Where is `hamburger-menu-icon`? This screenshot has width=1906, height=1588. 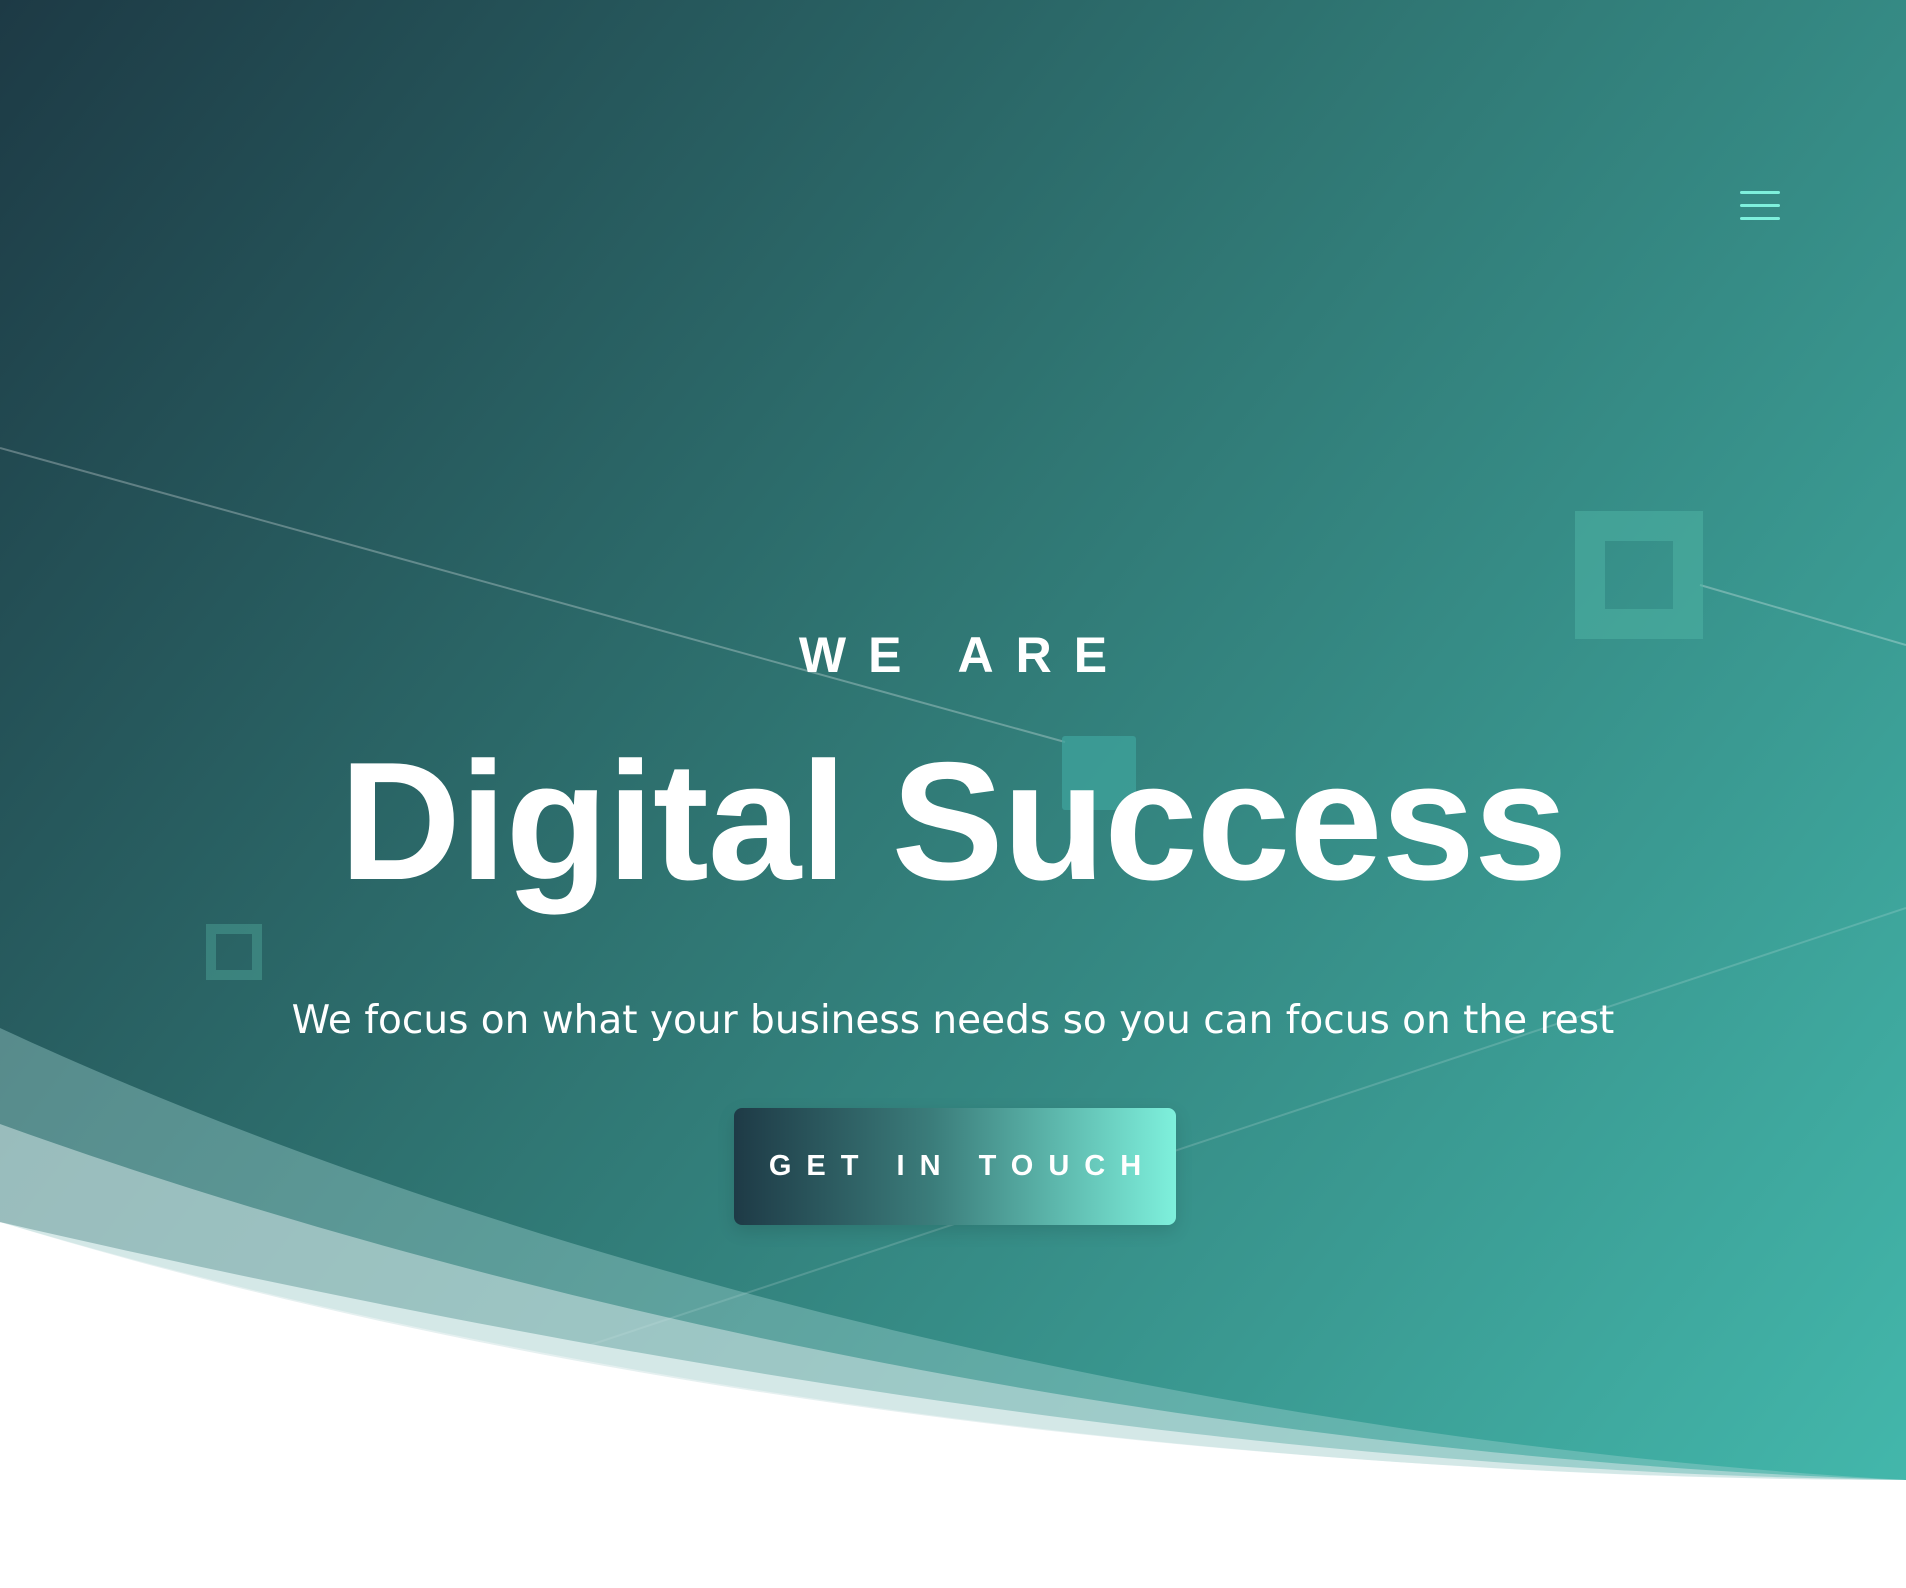
hamburger-menu-icon is located at coordinates (1760, 206).